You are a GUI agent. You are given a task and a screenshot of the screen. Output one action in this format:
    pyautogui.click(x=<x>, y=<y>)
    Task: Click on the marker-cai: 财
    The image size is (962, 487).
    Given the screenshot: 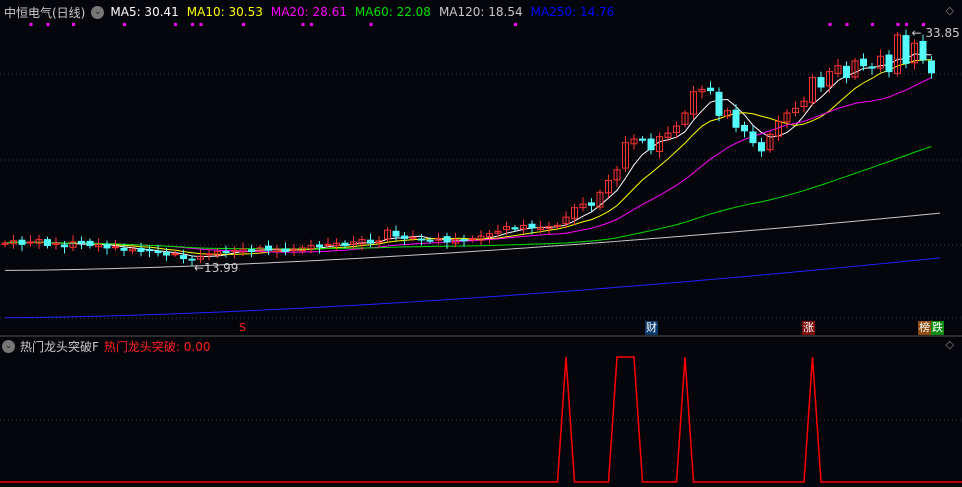 What is the action you would take?
    pyautogui.click(x=651, y=328)
    